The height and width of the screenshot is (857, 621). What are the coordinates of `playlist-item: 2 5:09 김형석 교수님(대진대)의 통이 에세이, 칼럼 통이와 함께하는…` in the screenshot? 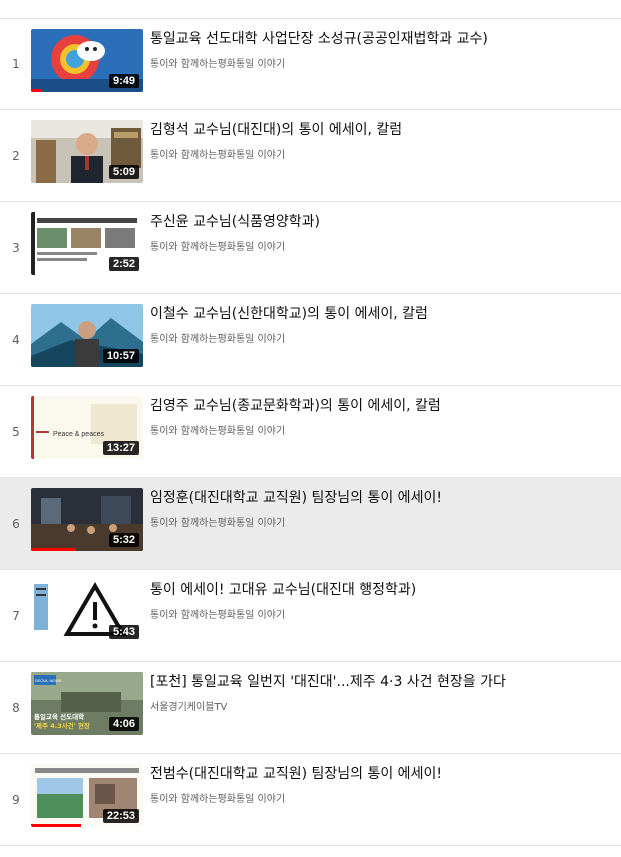 It's located at (310, 156).